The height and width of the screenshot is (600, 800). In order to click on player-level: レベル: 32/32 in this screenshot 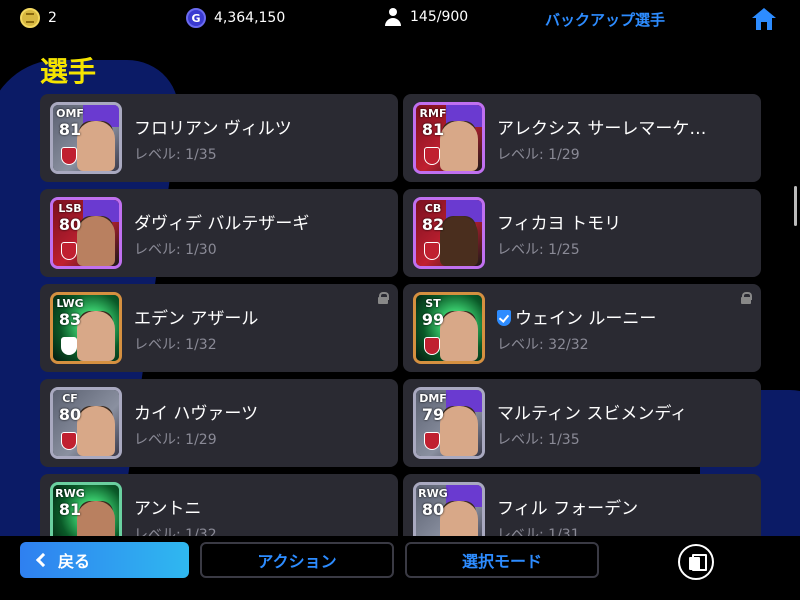, I will do `click(543, 345)`.